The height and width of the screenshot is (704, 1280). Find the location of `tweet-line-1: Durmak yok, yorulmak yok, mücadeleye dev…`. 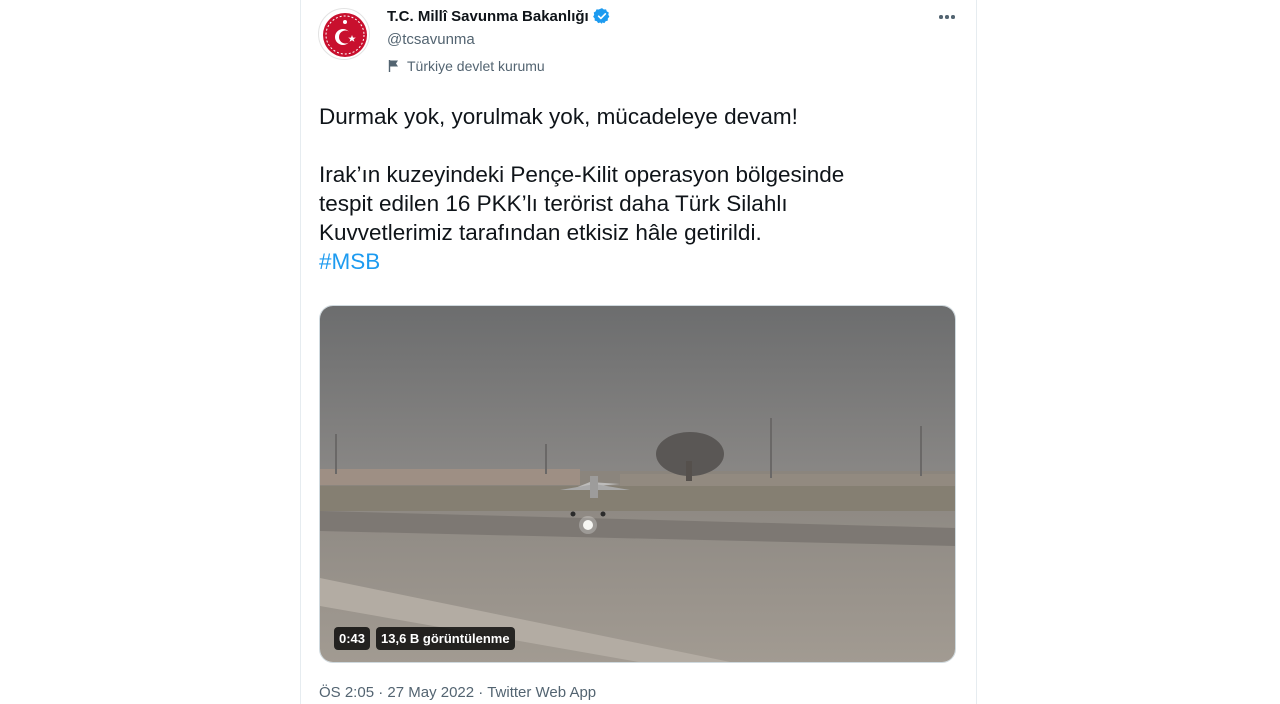

tweet-line-1: Durmak yok, yorulmak yok, mücadeleye dev… is located at coordinates (558, 116).